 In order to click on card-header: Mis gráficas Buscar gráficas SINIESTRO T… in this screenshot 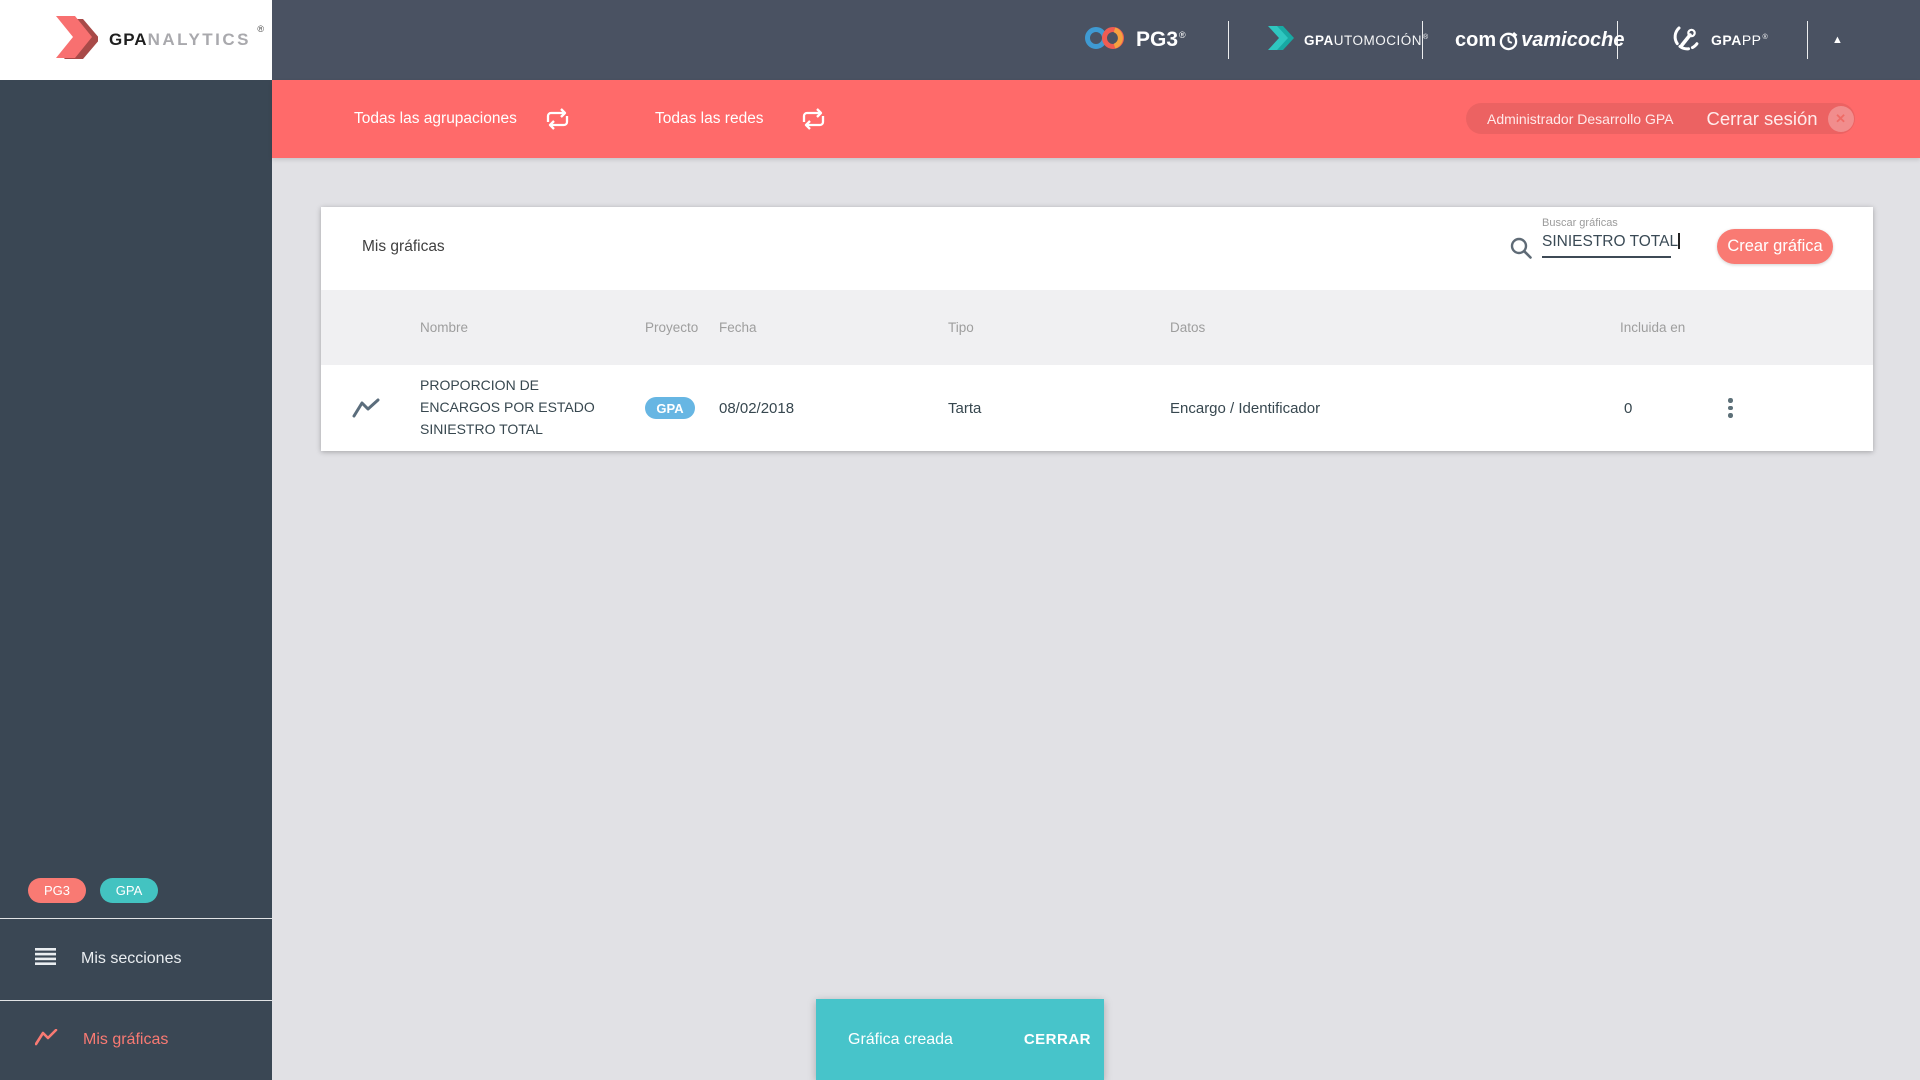, I will do `click(1097, 248)`.